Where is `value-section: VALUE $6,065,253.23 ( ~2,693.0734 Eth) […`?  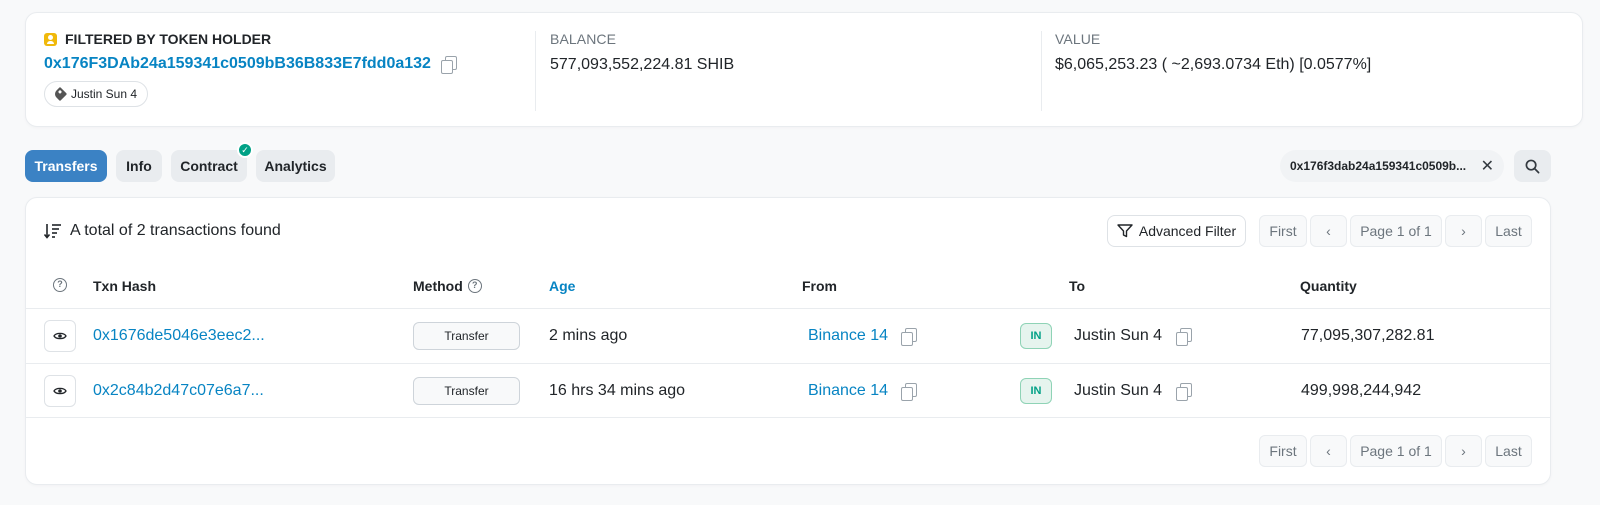 value-section: VALUE $6,065,253.23 ( ~2,693.0734 Eth) [… is located at coordinates (1213, 52).